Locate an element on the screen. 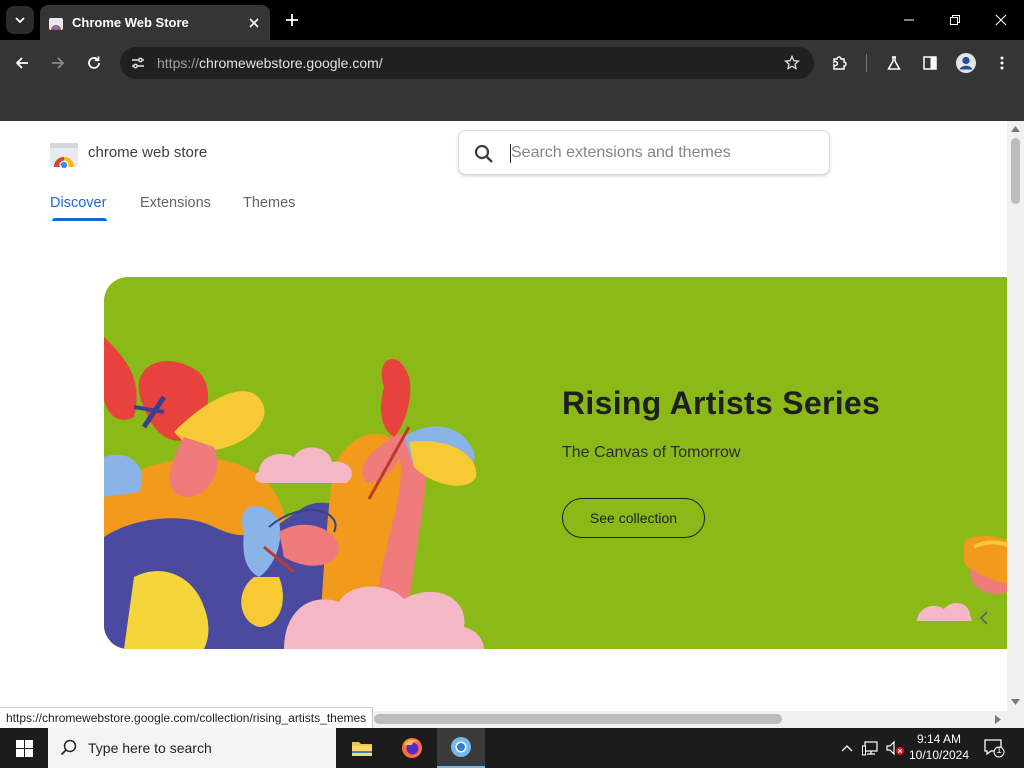 The height and width of the screenshot is (768, 1024). tab-discover: Discover is located at coordinates (78, 203).